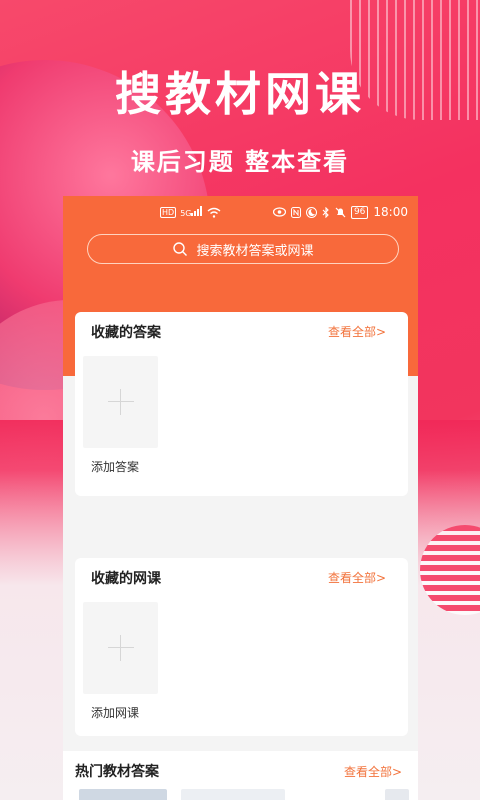 Image resolution: width=480 pixels, height=800 pixels. What do you see at coordinates (357, 577) in the screenshot?
I see `view-all-courses-link: 查看全部>` at bounding box center [357, 577].